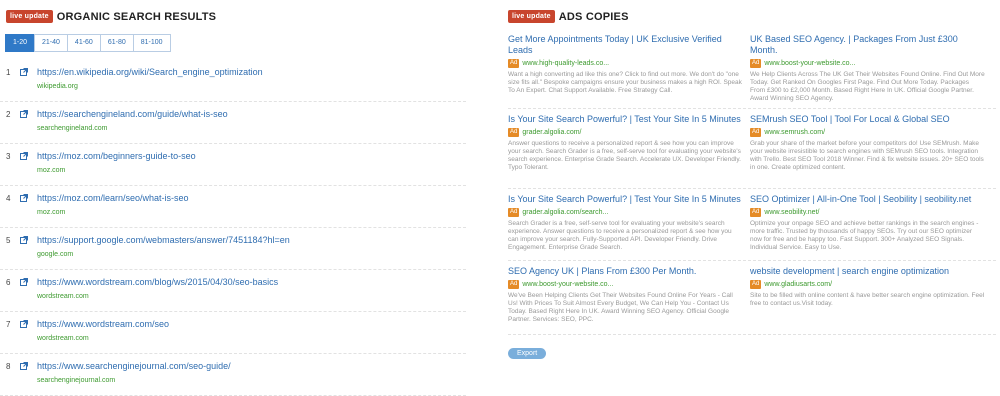 Image resolution: width=1000 pixels, height=396 pixels. What do you see at coordinates (151, 43) in the screenshot?
I see `page-tab-81-100: 81-100` at bounding box center [151, 43].